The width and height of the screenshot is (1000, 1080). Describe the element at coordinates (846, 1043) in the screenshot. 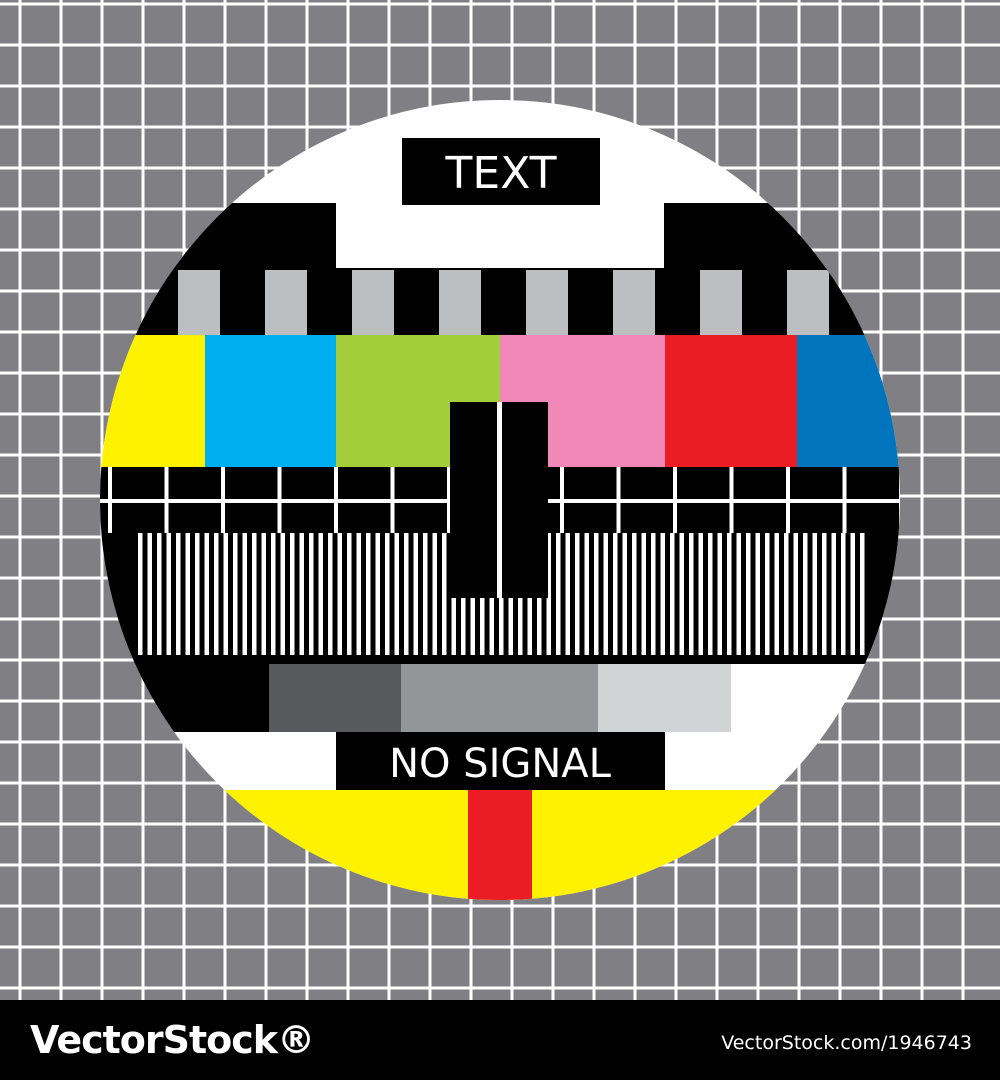

I see `image-url: VectorStock.com/1946743` at that location.